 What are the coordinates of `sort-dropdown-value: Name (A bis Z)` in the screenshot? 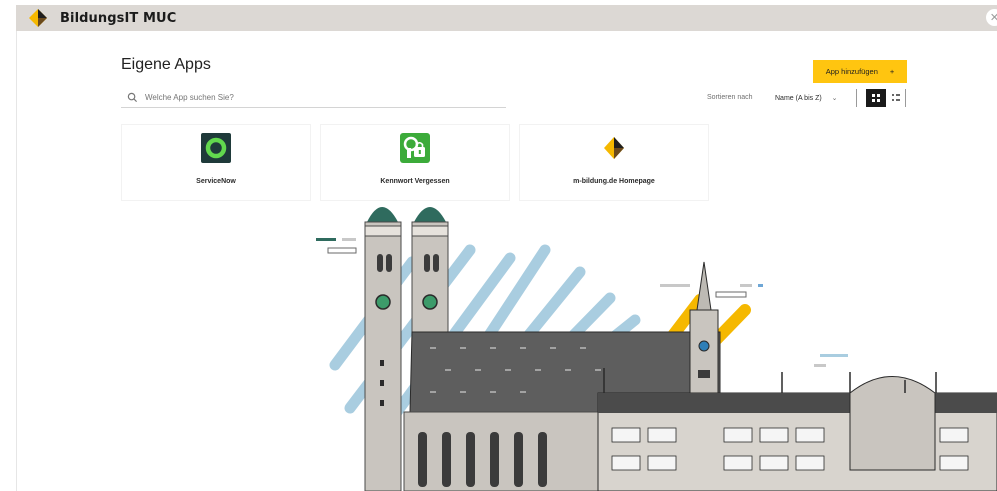 It's located at (798, 98).